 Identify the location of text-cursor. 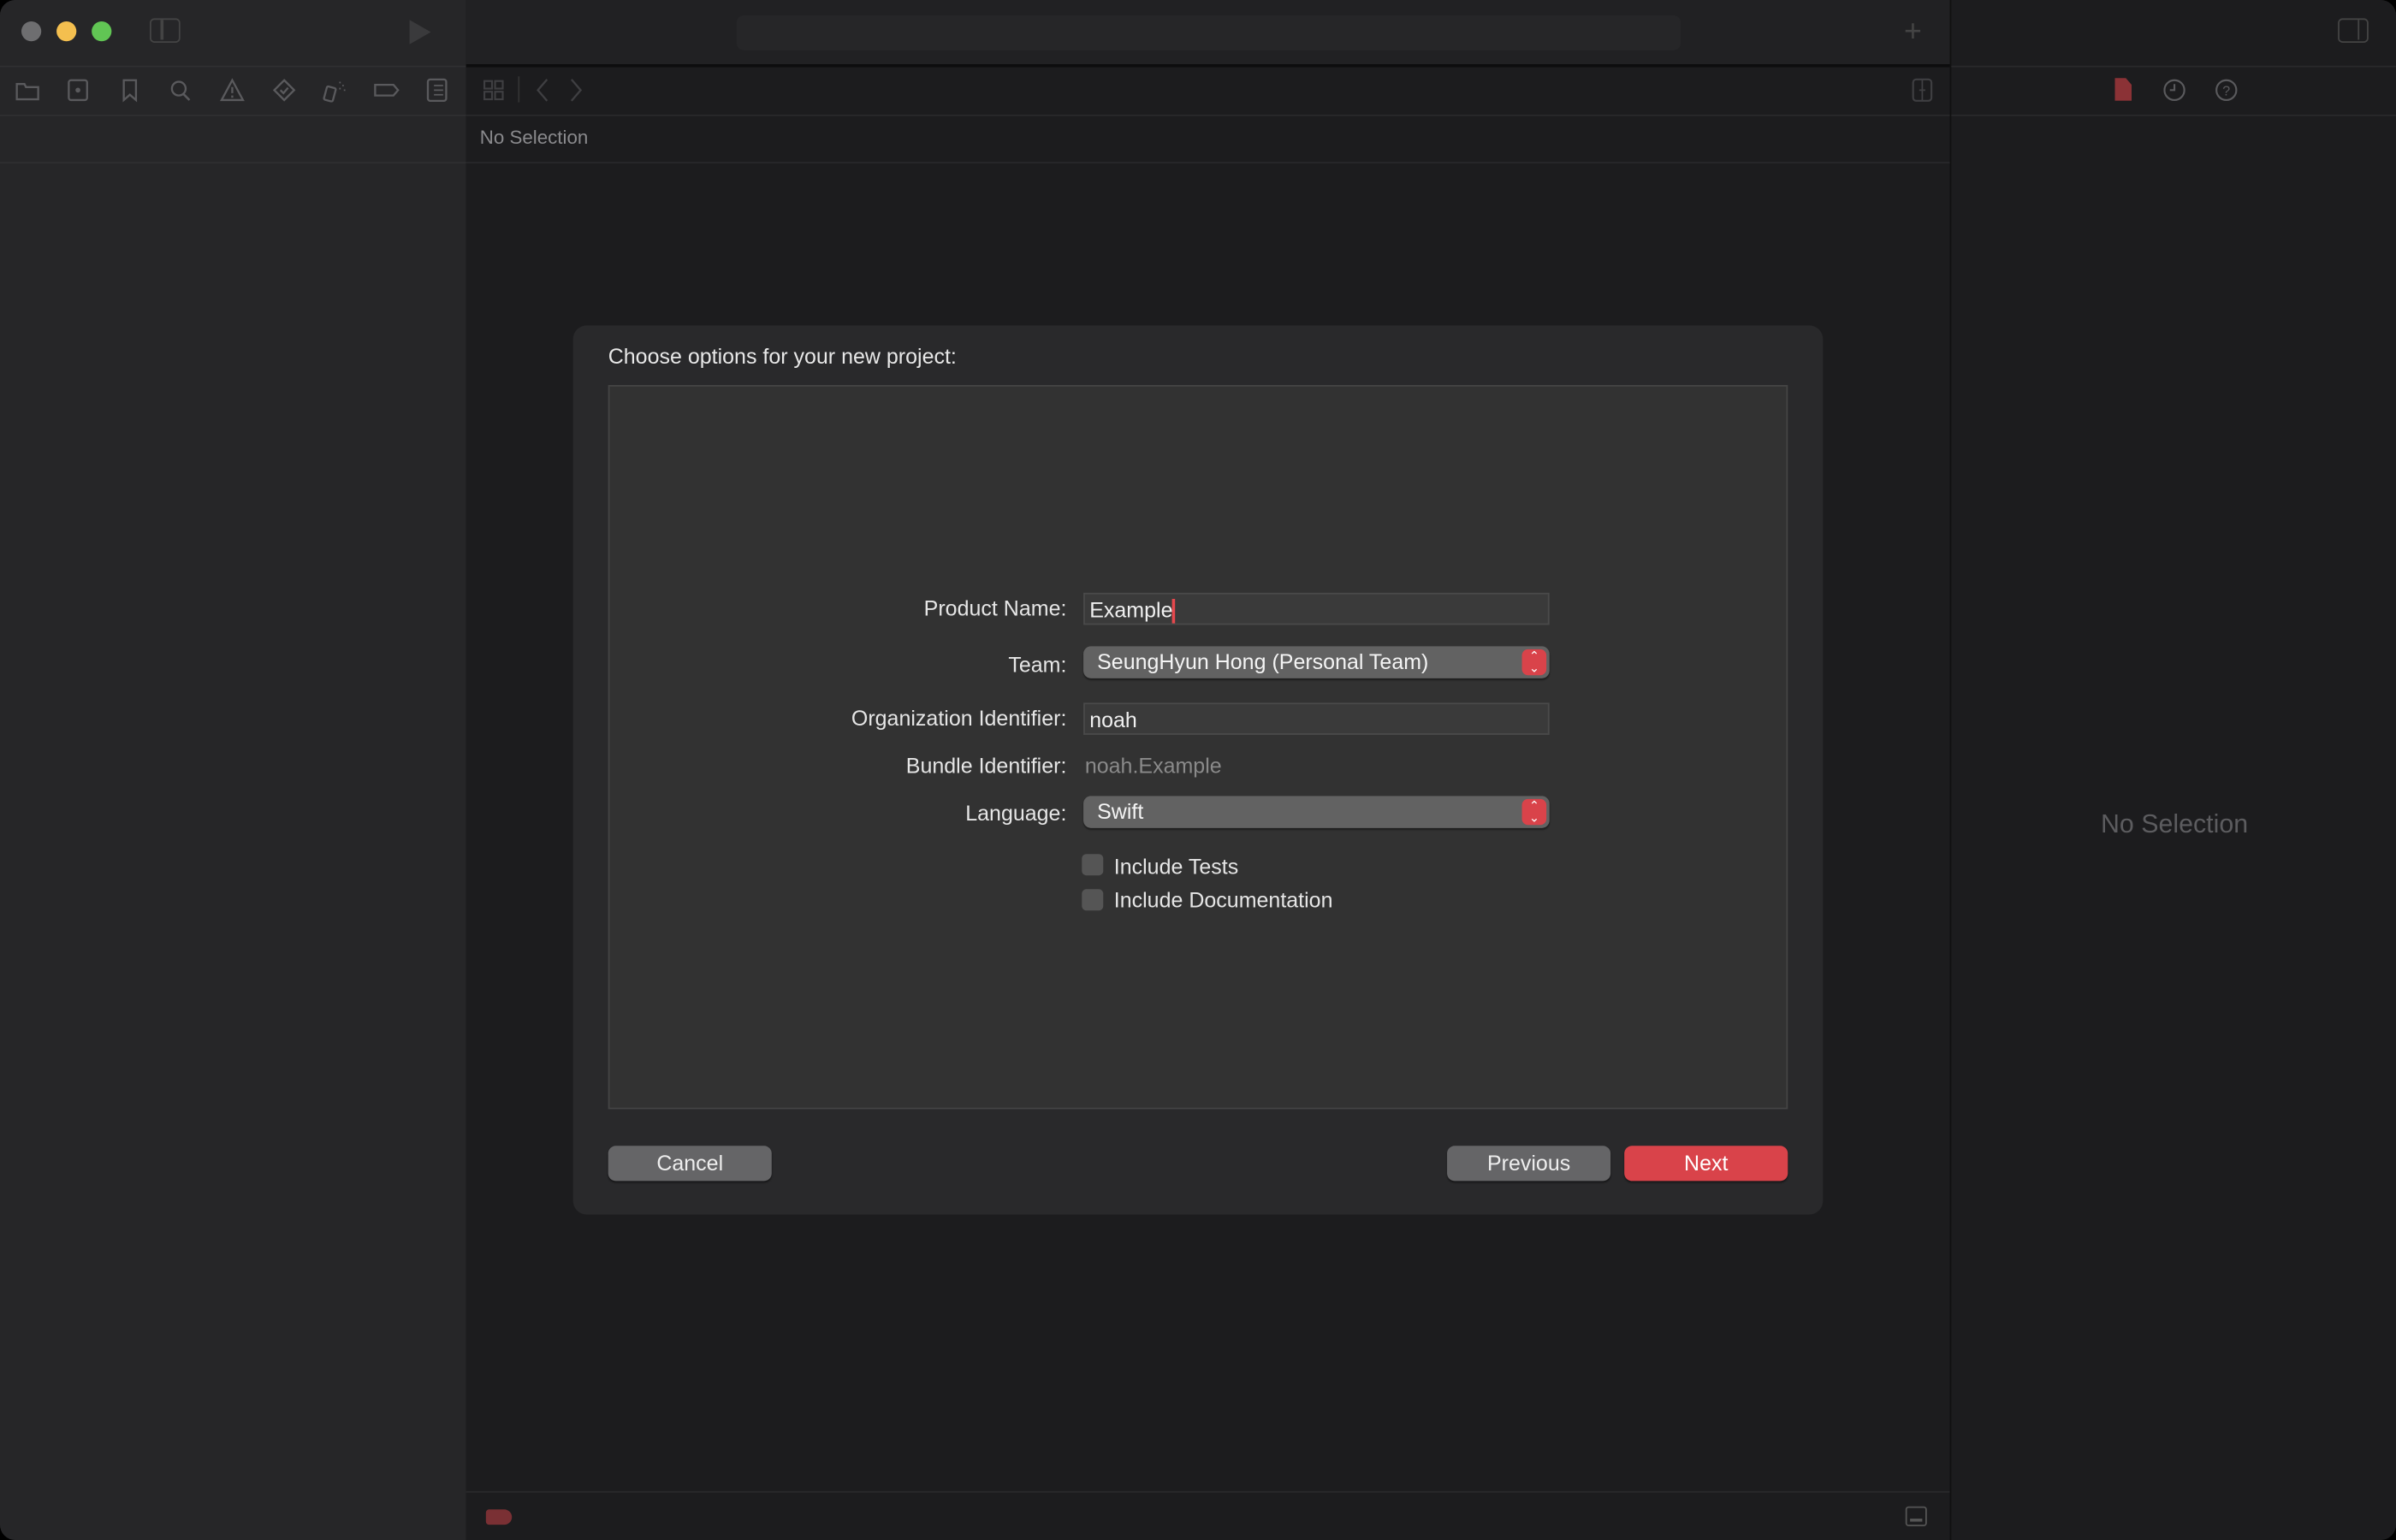
(1174, 612).